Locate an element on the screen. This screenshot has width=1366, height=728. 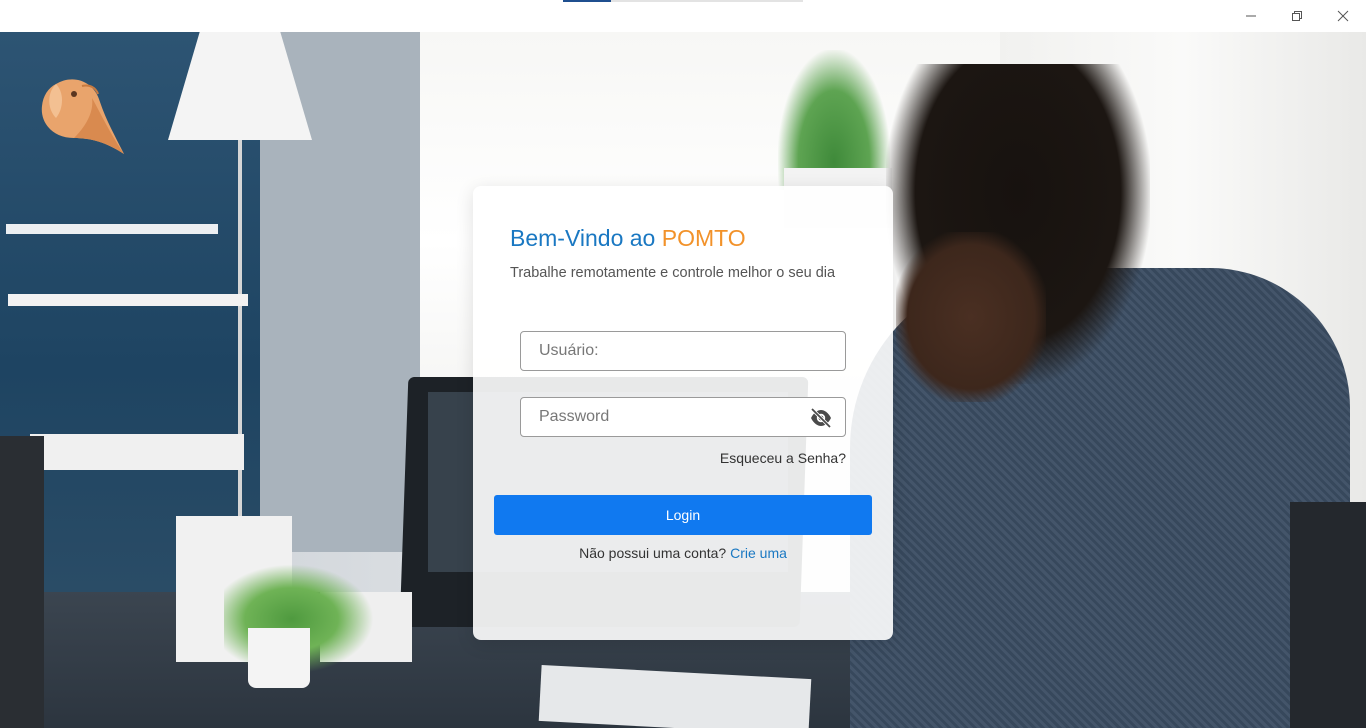
restore-icon is located at coordinates (1297, 16).